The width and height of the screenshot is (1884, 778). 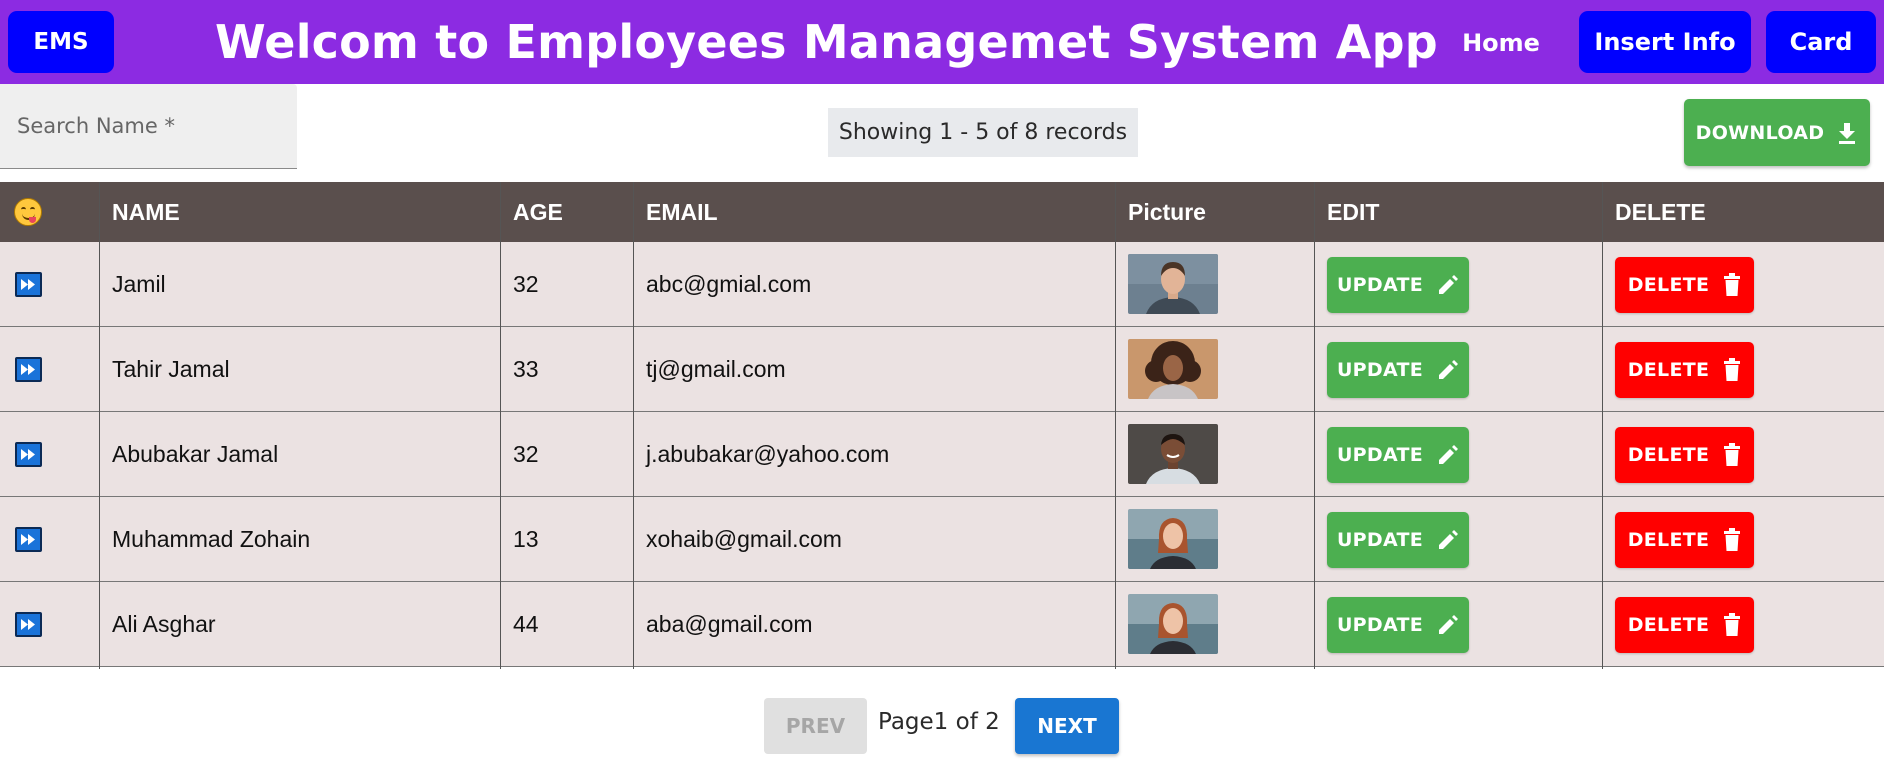 What do you see at coordinates (1760, 132) in the screenshot?
I see `download-label: DOWNLOAD` at bounding box center [1760, 132].